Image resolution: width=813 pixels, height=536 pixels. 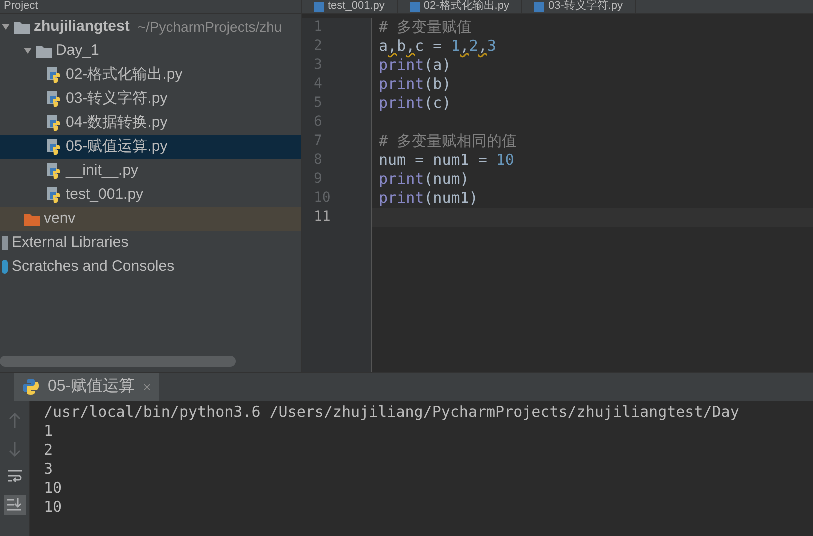 I want to click on tree-item-label: 04-数据转换.py, so click(x=117, y=122).